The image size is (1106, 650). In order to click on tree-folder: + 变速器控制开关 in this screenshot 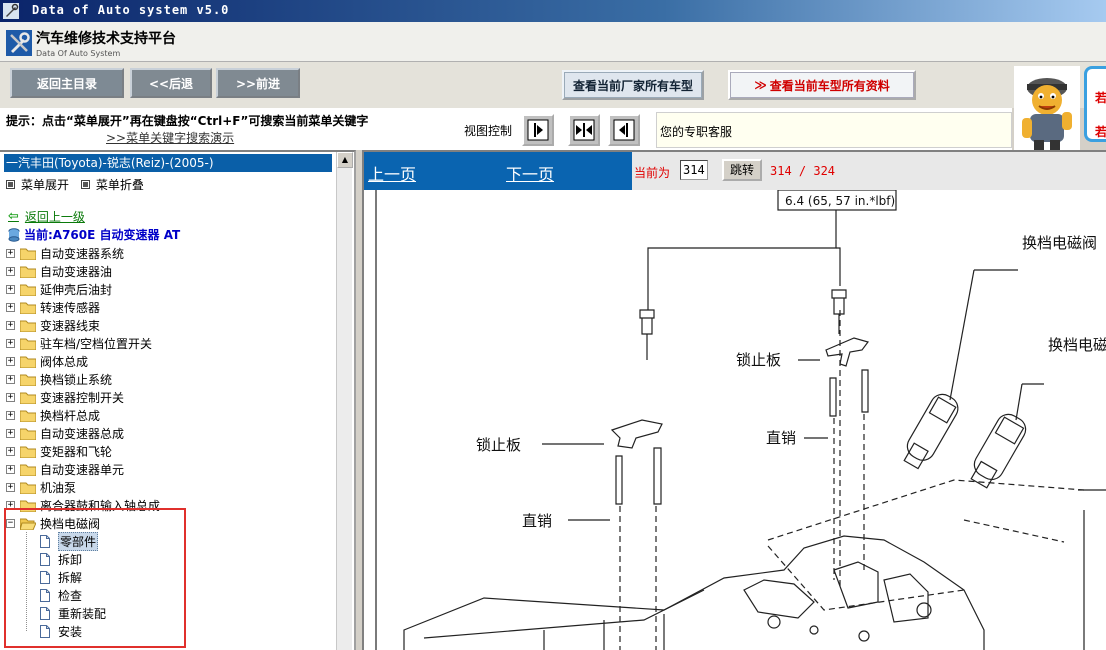, I will do `click(171, 397)`.